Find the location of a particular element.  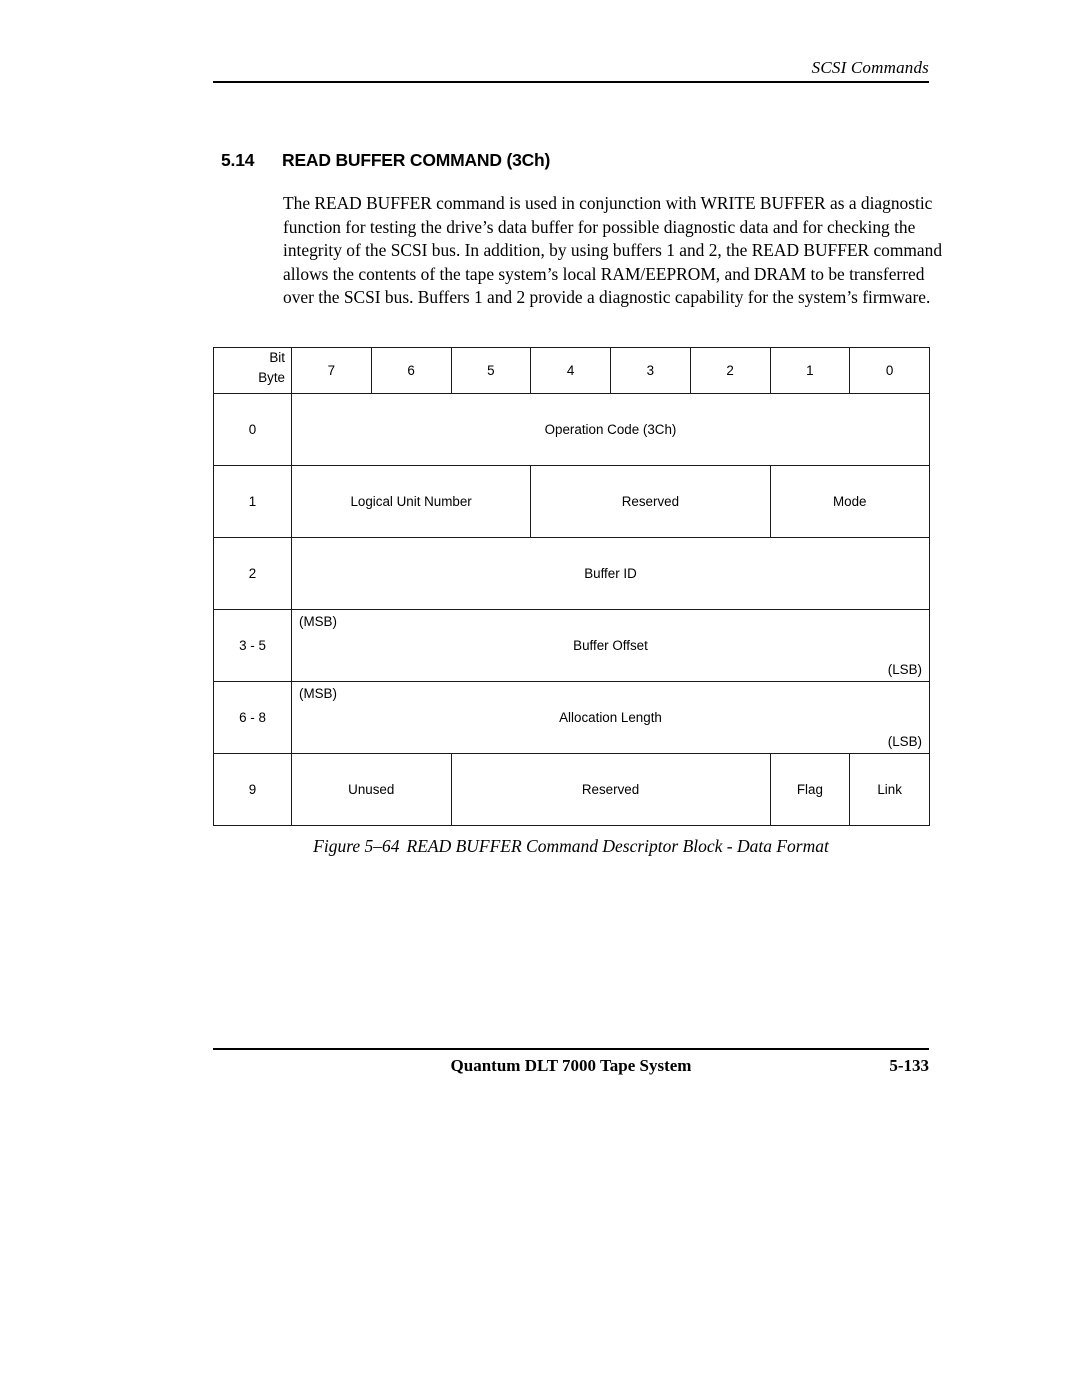

bit-header-cell: 0 is located at coordinates (889, 370).